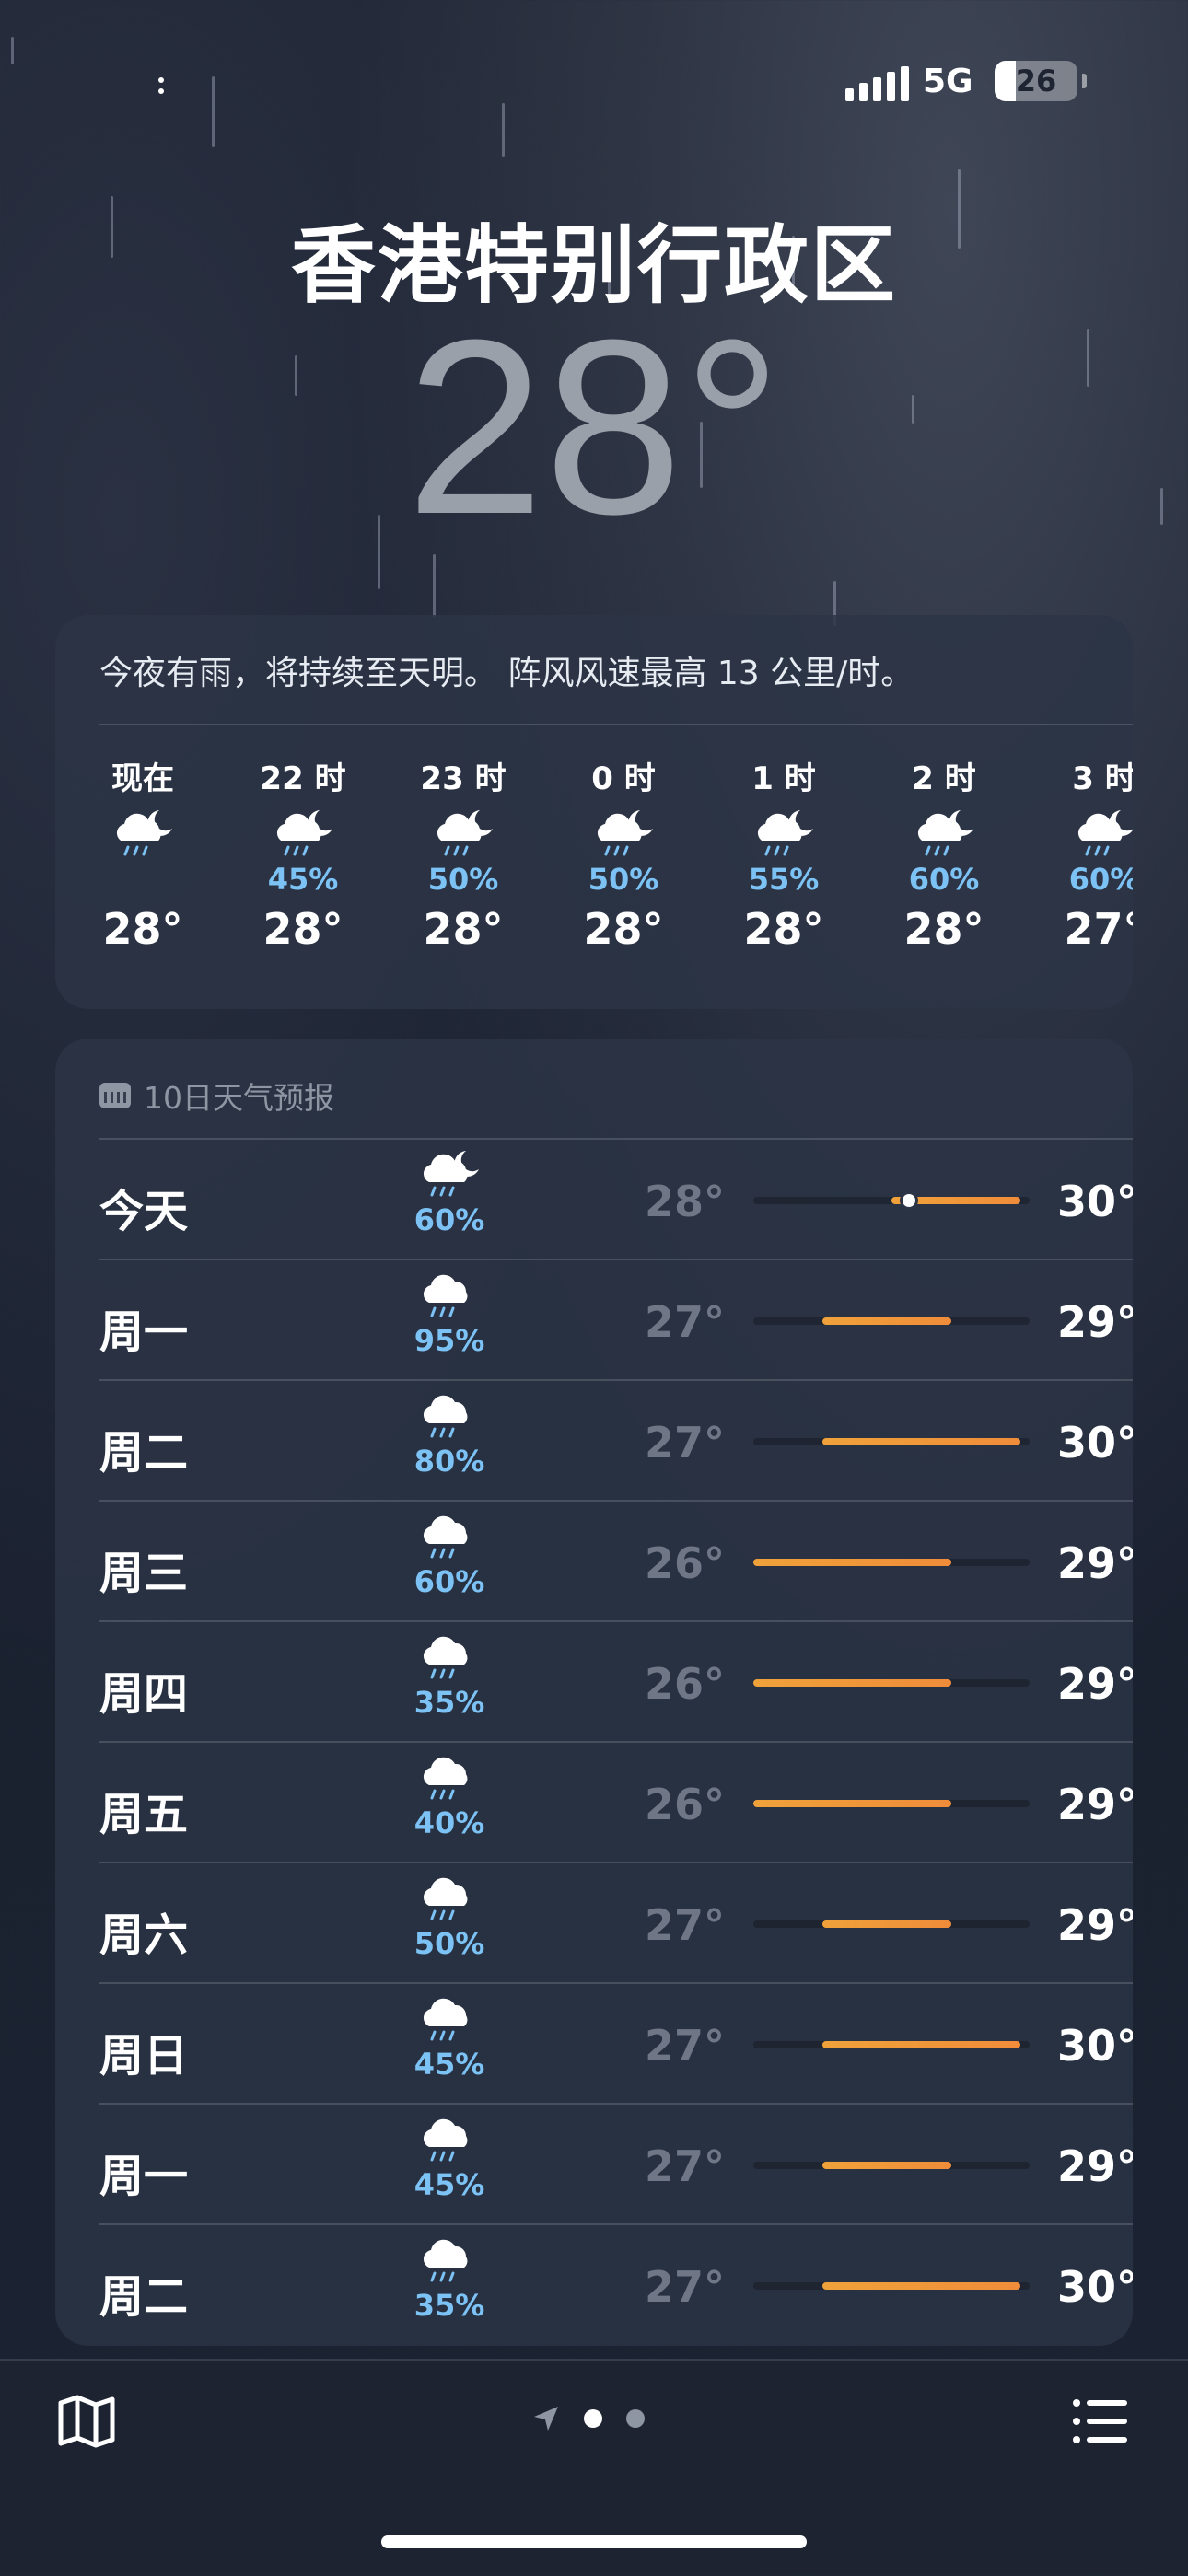 This screenshot has width=1188, height=2576. I want to click on day-row: 今天 60% 28° 30°, so click(616, 1198).